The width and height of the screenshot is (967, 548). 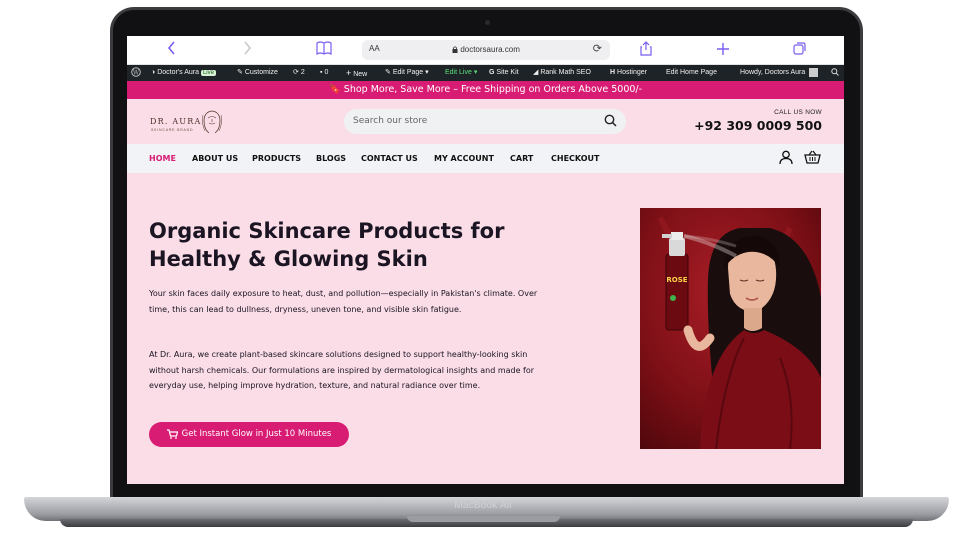 I want to click on admin-new: + New, so click(x=356, y=73).